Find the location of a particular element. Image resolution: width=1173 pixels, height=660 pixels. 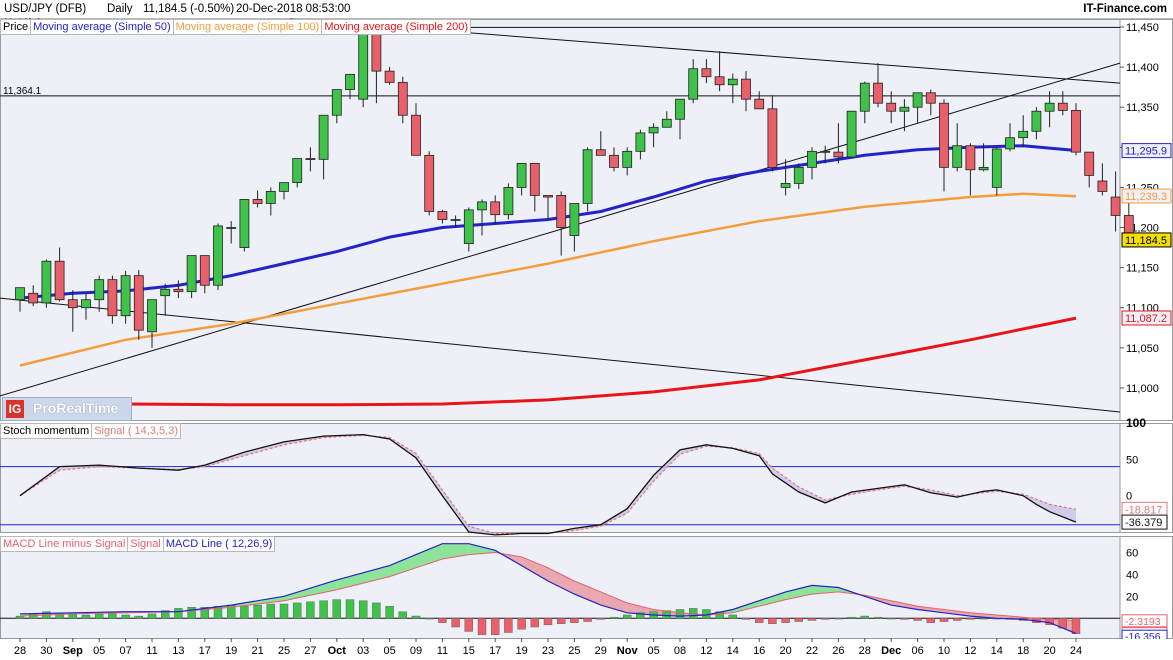

x-tick-label: 21 is located at coordinates (257, 651).